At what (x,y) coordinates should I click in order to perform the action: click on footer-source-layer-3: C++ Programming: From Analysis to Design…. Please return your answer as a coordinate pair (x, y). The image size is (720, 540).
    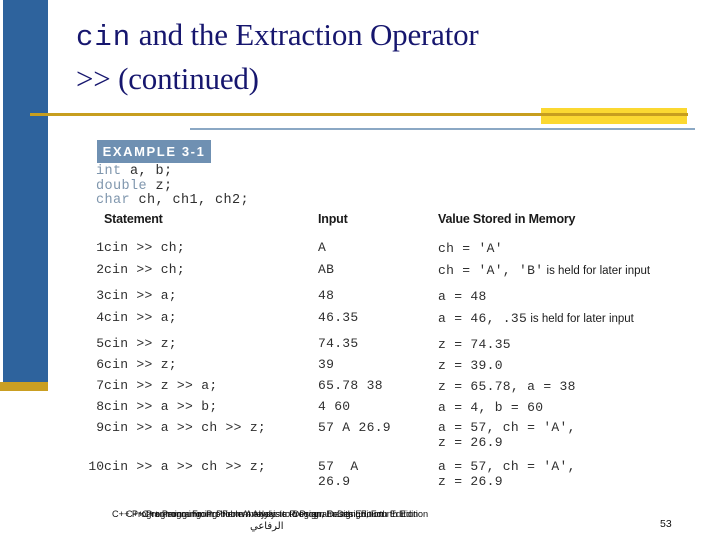
    Looking at the image, I should click on (263, 514).